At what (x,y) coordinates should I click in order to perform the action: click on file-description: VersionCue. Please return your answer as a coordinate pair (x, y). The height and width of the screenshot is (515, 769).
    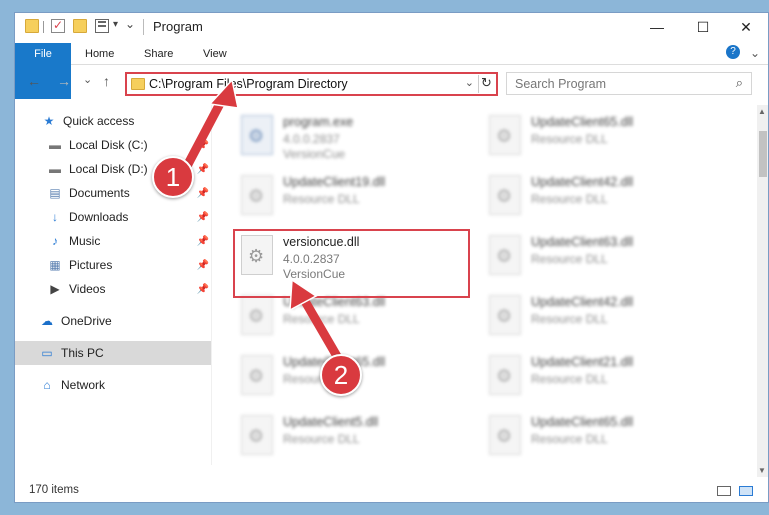
    Looking at the image, I should click on (314, 154).